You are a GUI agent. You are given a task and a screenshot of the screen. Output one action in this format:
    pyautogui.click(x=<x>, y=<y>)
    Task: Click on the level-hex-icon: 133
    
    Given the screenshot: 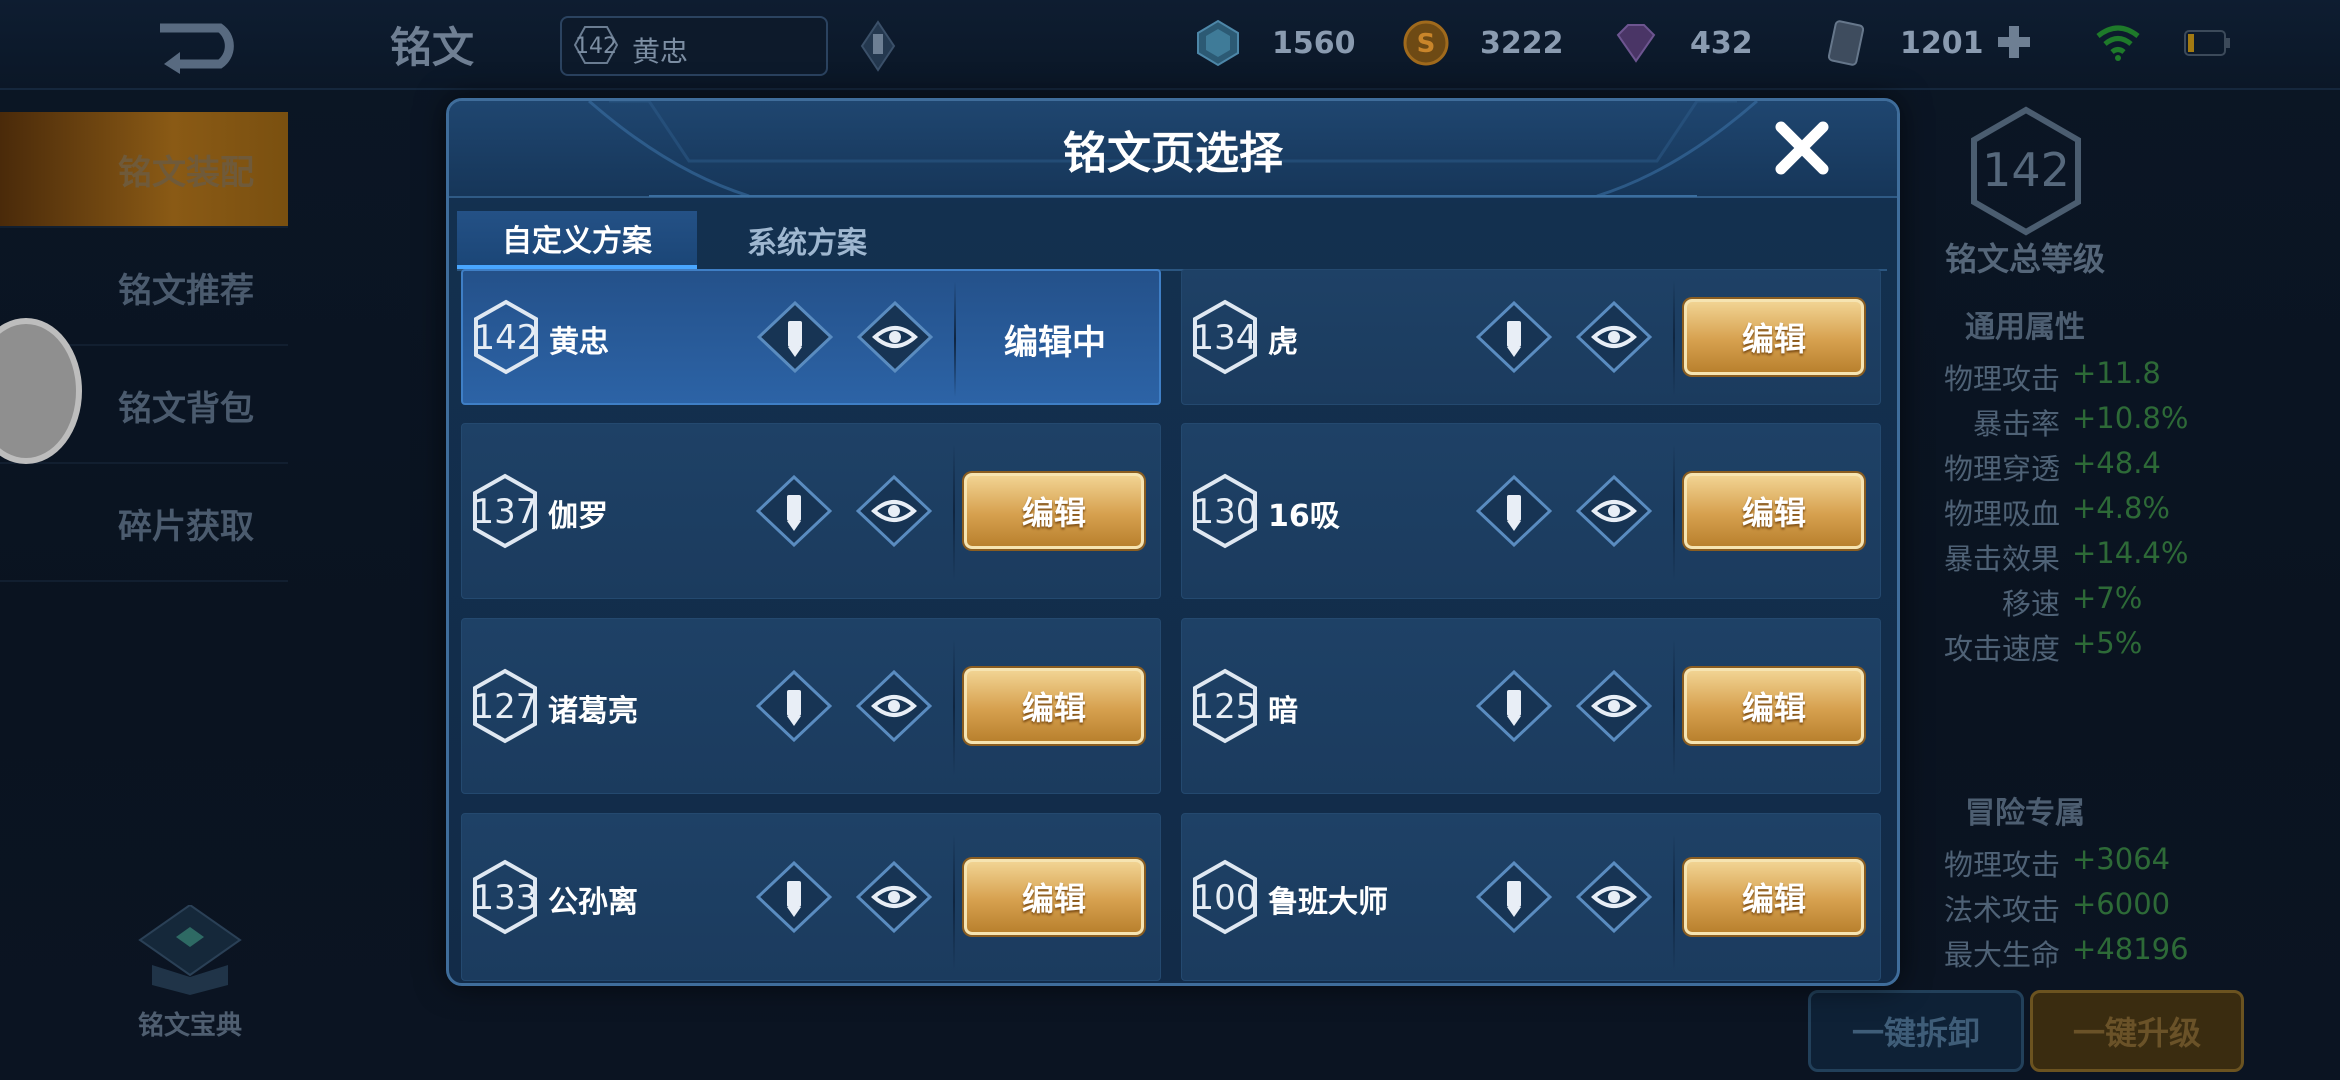 What is the action you would take?
    pyautogui.click(x=505, y=897)
    